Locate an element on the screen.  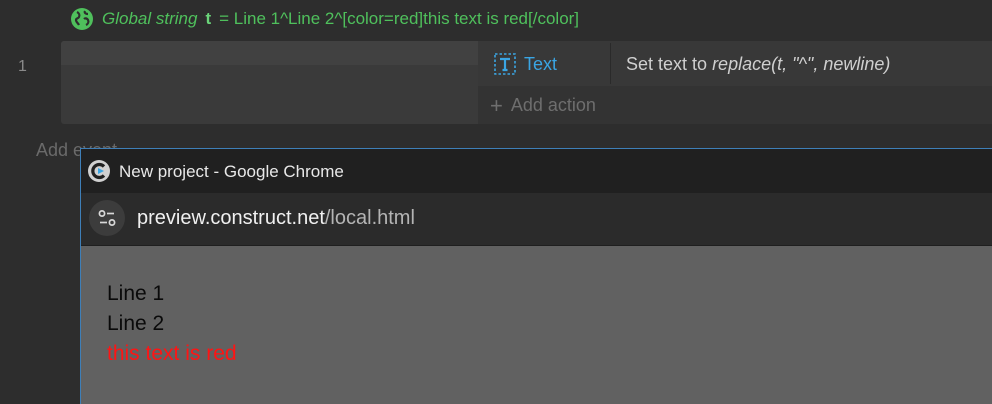
global-keyword: Global string is located at coordinates (150, 18).